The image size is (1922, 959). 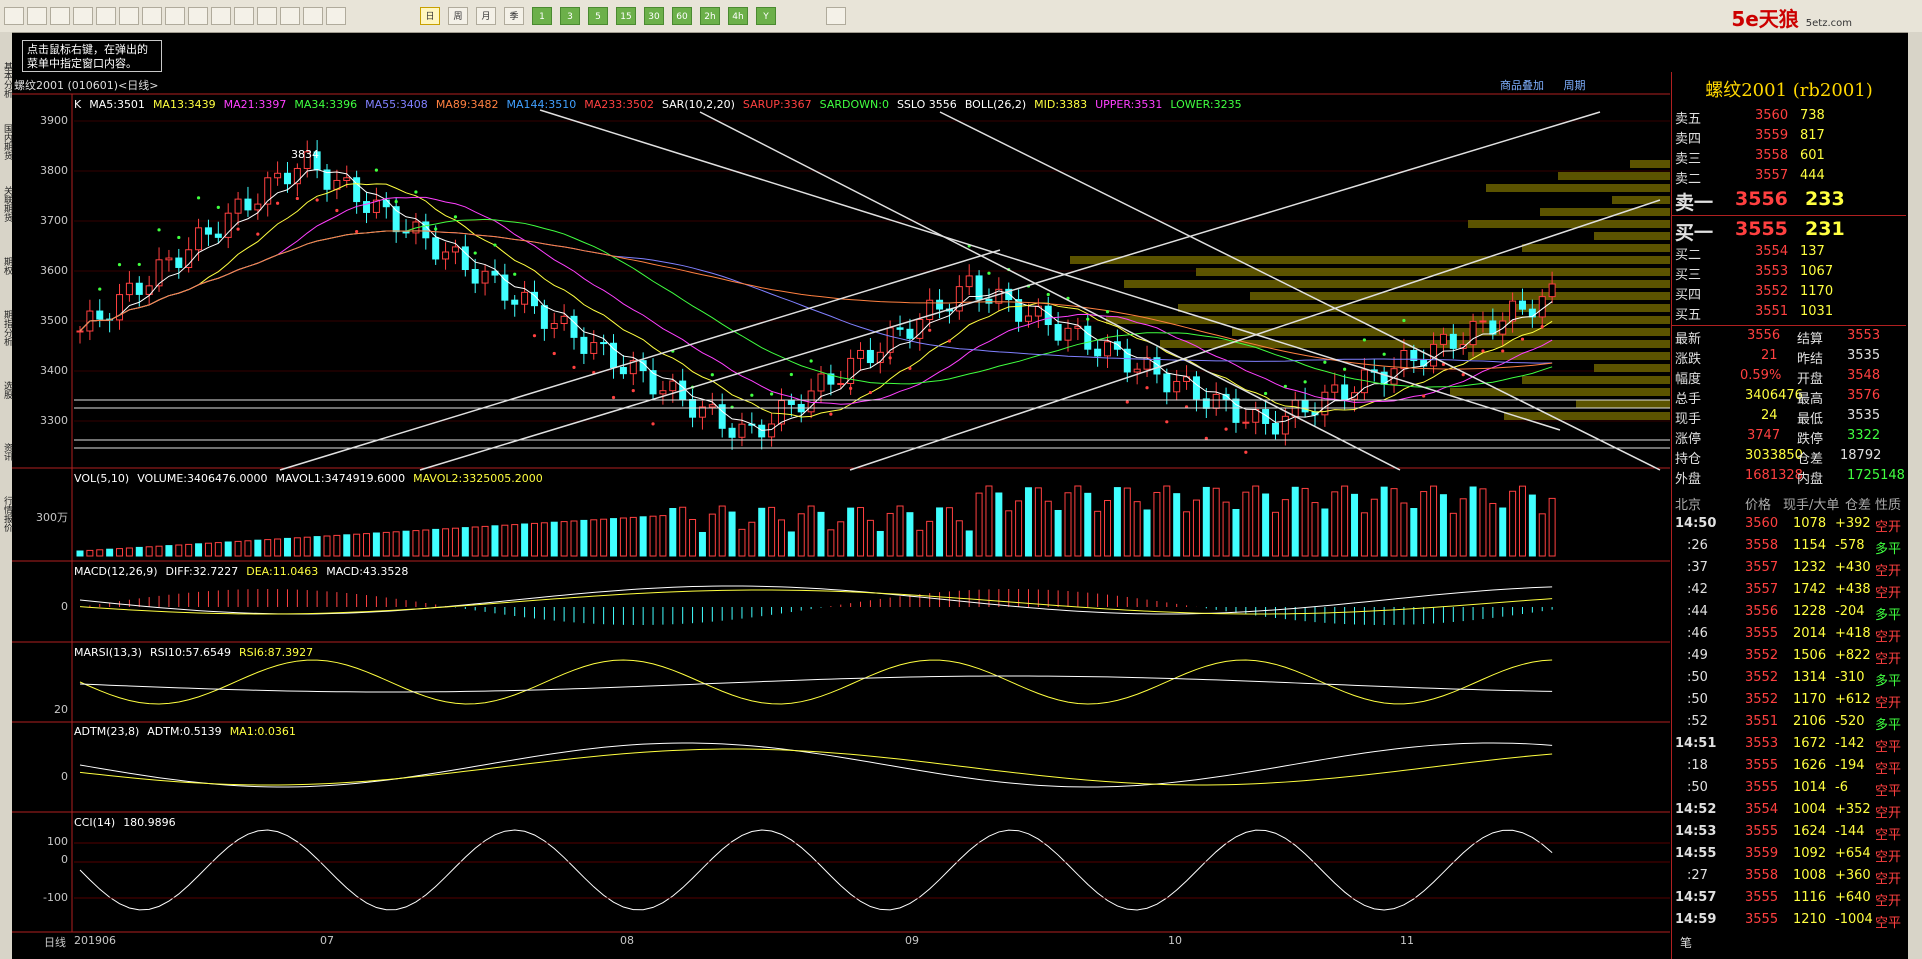 What do you see at coordinates (640, 360) in the screenshot?
I see `gann-line` at bounding box center [640, 360].